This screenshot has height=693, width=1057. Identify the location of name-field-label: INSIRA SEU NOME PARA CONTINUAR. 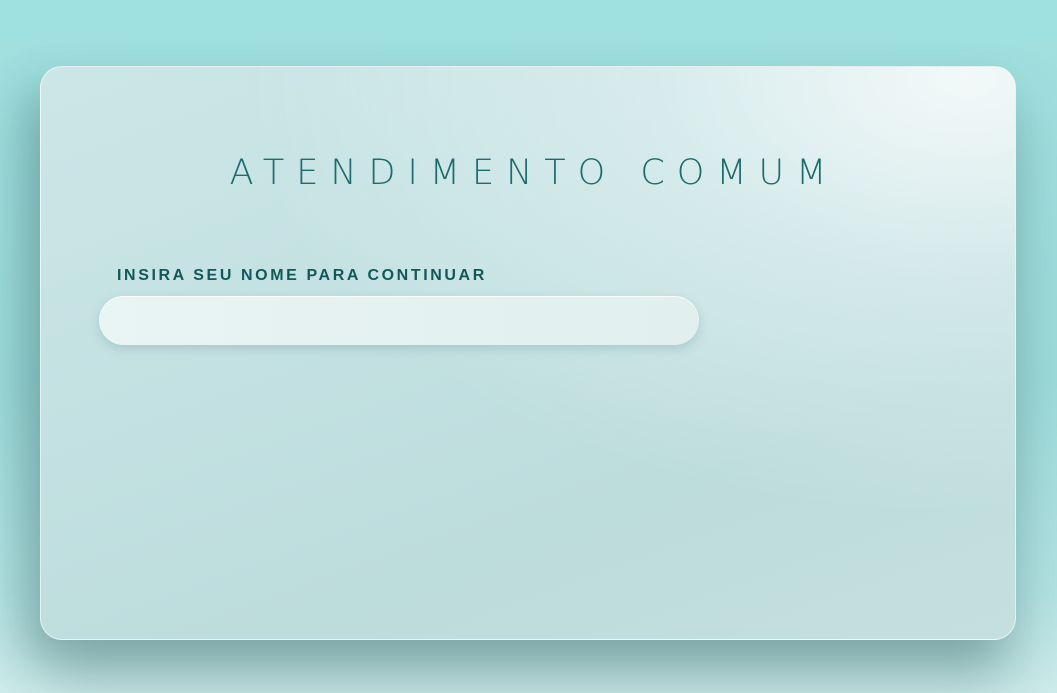
(302, 275).